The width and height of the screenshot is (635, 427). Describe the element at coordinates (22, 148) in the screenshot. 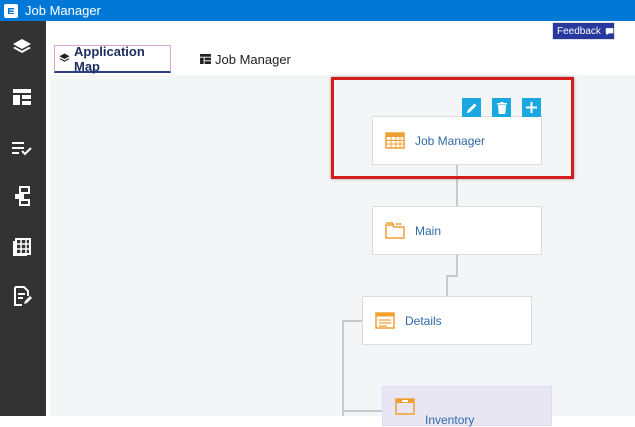

I see `checklist-icon` at that location.